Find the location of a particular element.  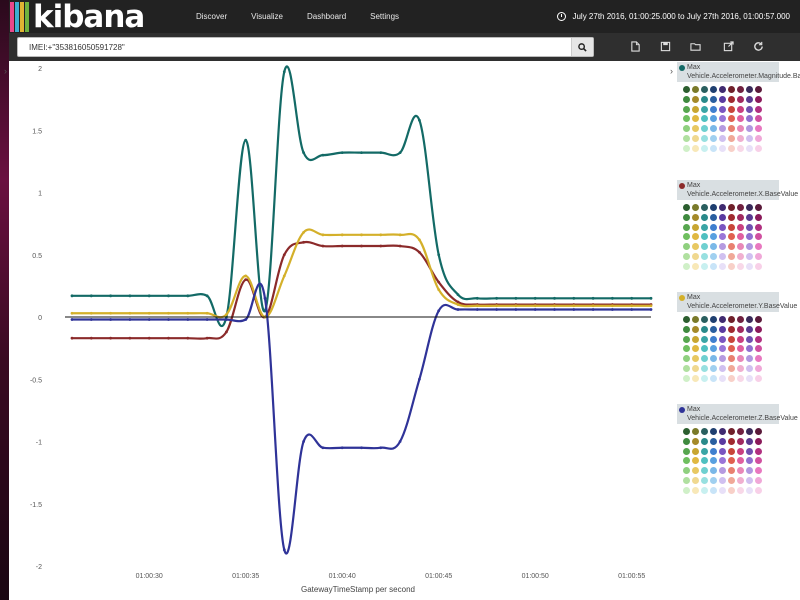

sidebar-toggle-icon: › is located at coordinates (5, 71).